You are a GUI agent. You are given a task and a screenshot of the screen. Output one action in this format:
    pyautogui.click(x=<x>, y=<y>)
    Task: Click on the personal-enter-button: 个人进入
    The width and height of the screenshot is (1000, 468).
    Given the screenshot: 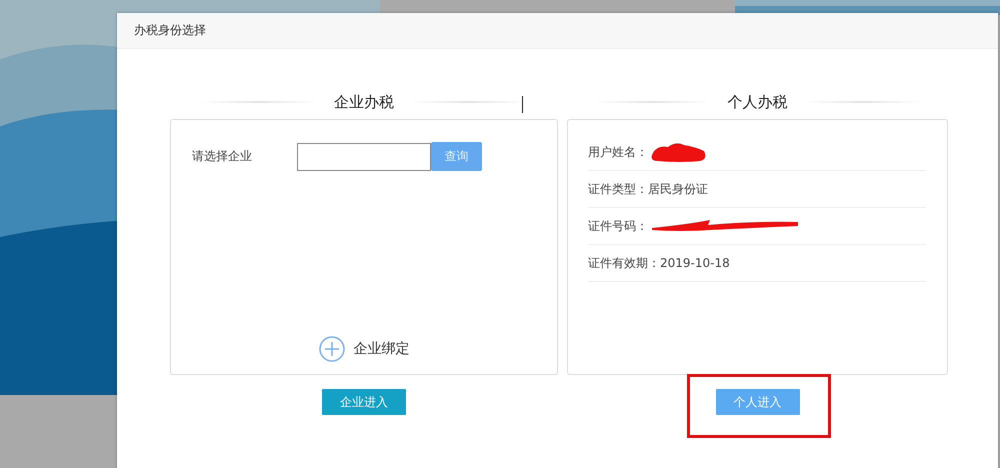 What is the action you would take?
    pyautogui.click(x=758, y=402)
    